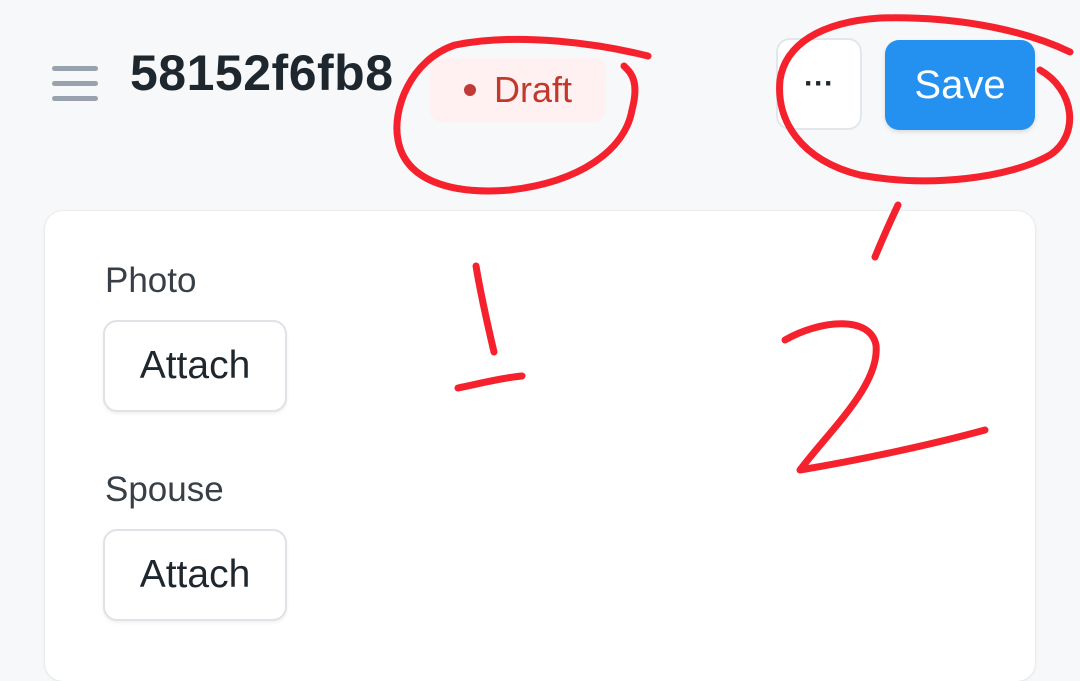 Image resolution: width=1080 pixels, height=681 pixels. Describe the element at coordinates (532, 89) in the screenshot. I see `status-label: Draft` at that location.